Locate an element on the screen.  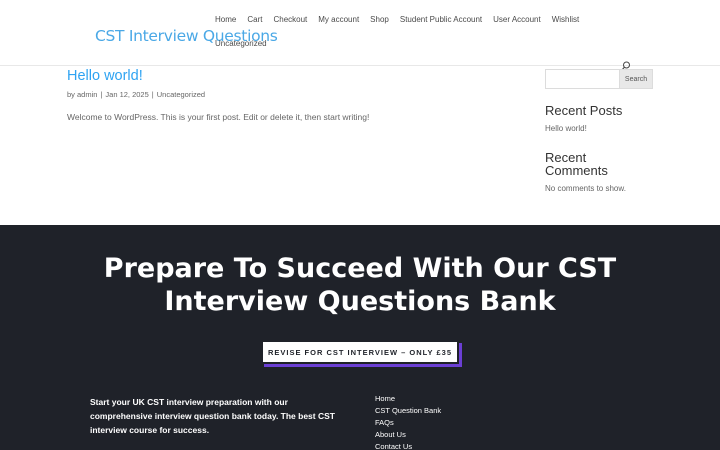
nav-my-account: My account is located at coordinates (338, 19).